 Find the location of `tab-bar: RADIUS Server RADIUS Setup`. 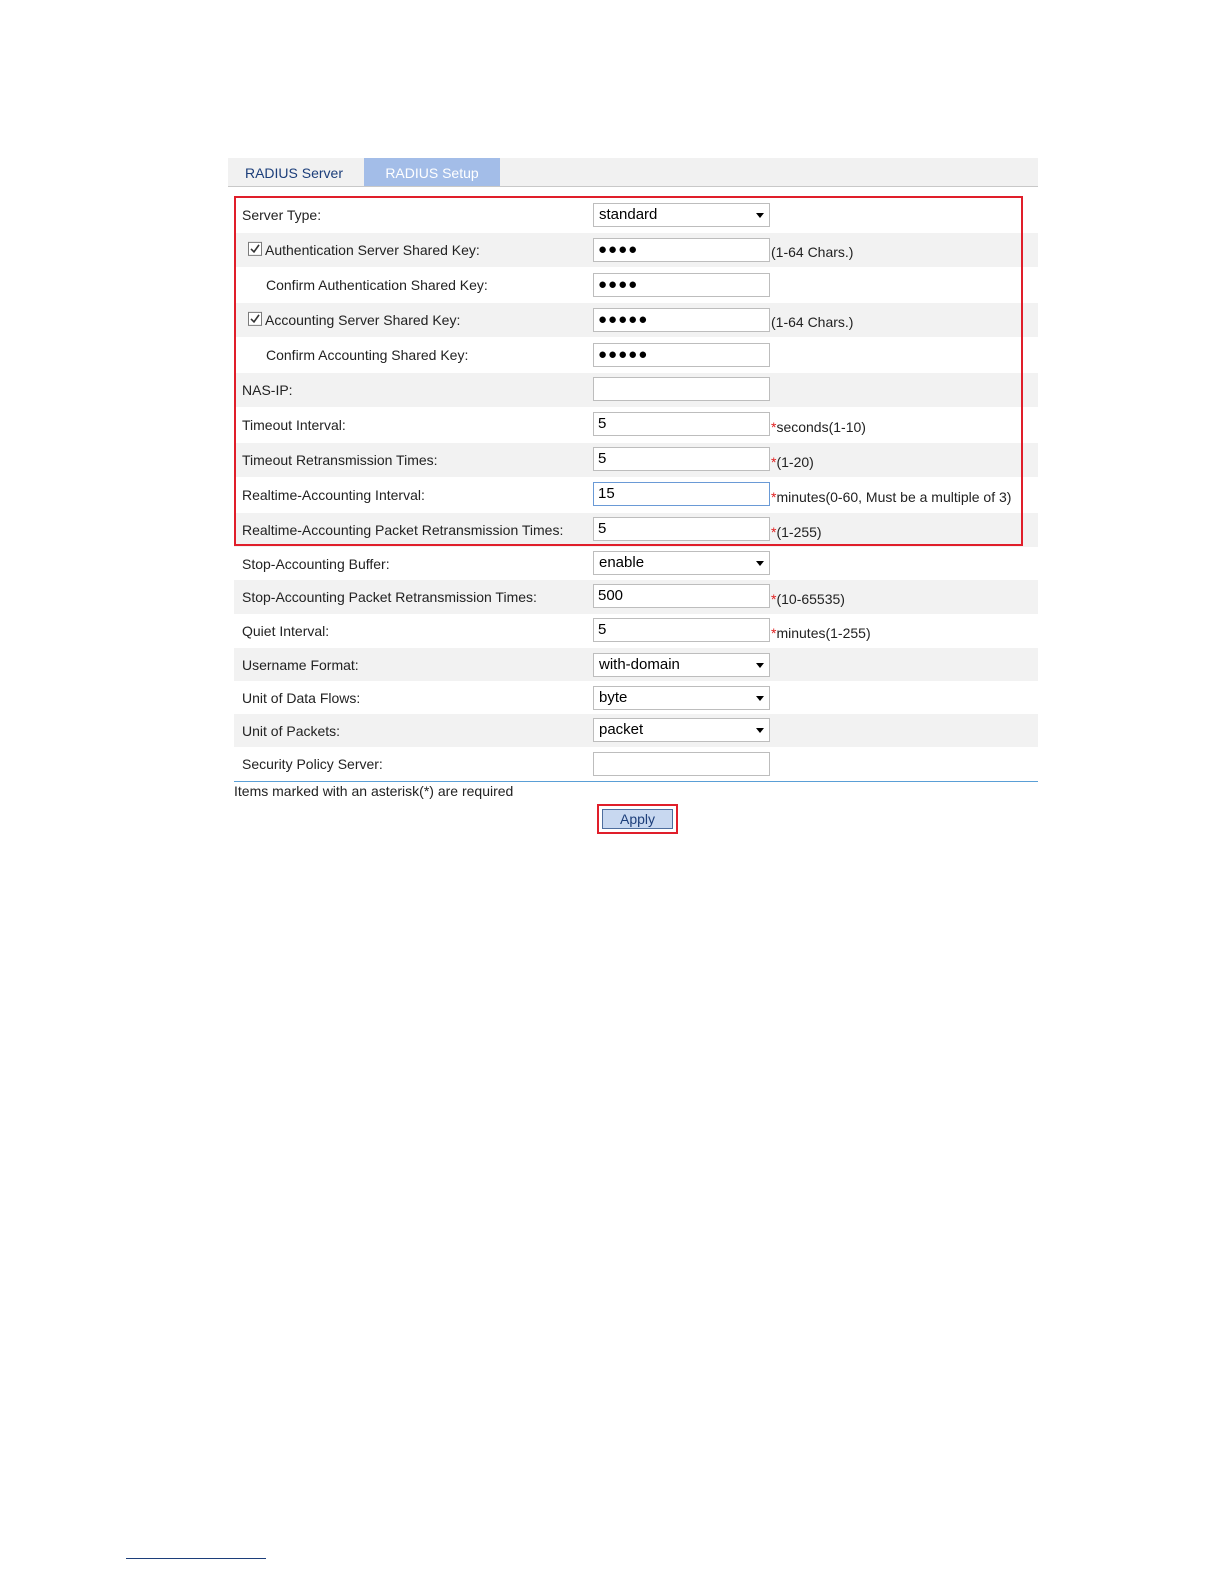

tab-bar: RADIUS Server RADIUS Setup is located at coordinates (633, 172).